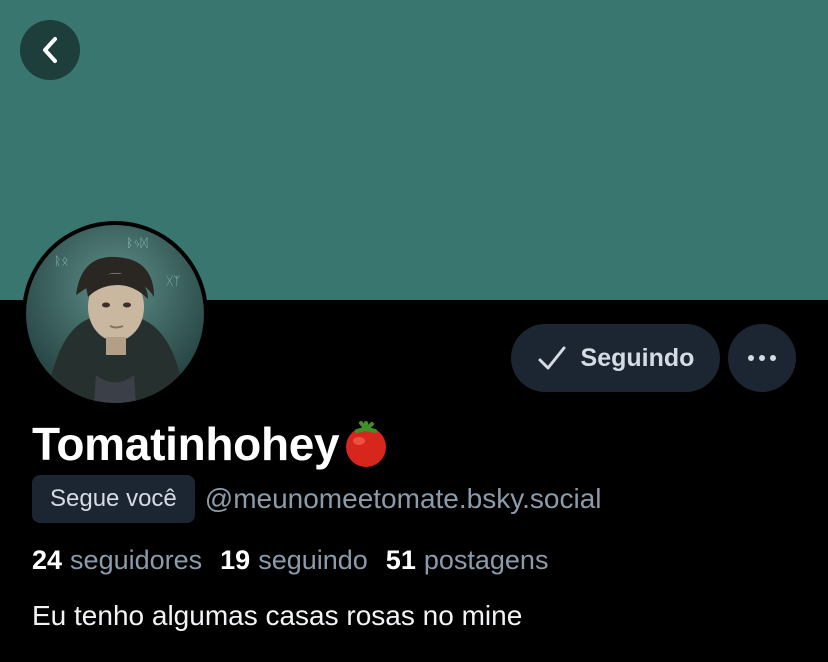 This screenshot has height=662, width=828. I want to click on display-name-text: Tomatinhohey, so click(186, 444).